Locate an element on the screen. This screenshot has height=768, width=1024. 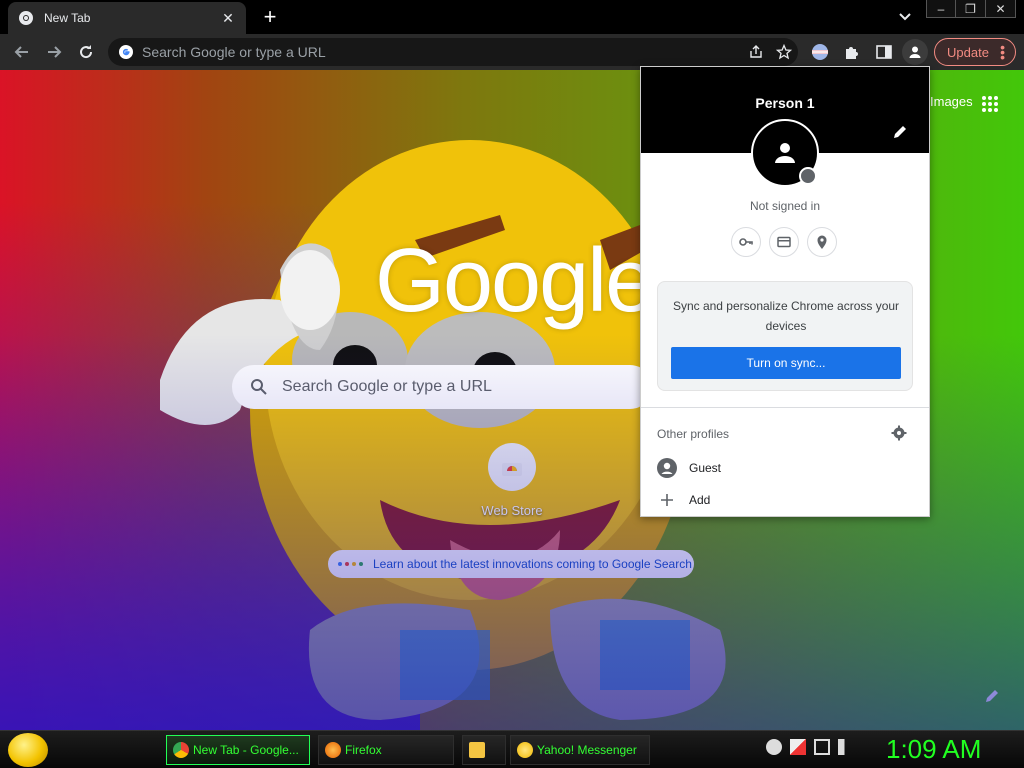
back-arrow-icon is located at coordinates (21, 52).